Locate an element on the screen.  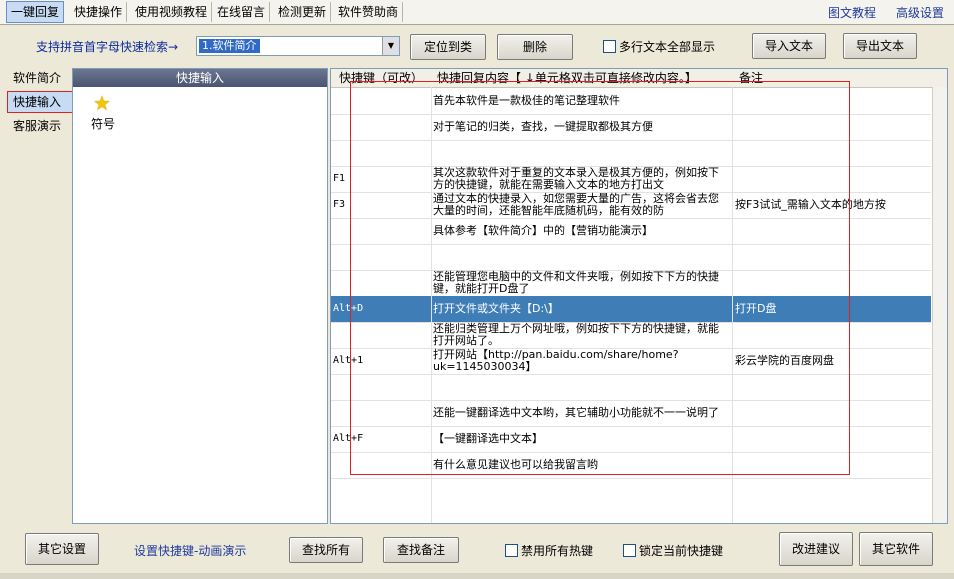
table-row: 还能管理您电脑中的文件和文件夹哦，例如按下下方的快捷键，就能打开D盘了 is located at coordinates (631, 283).